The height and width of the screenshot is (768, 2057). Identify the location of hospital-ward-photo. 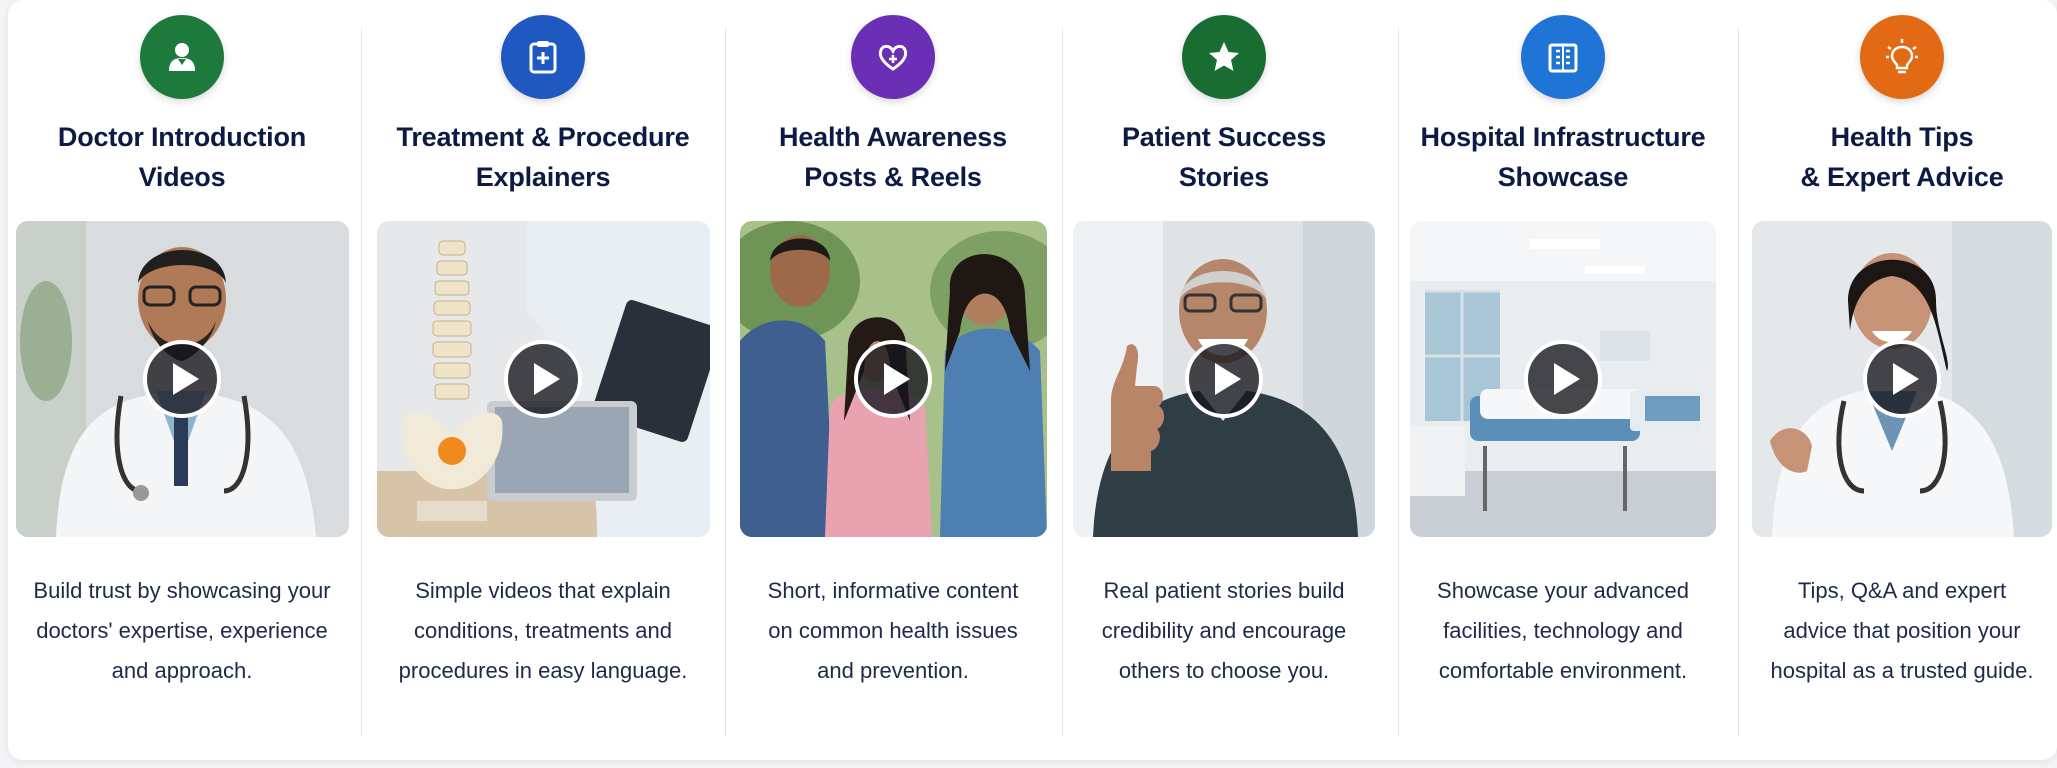
(1563, 379).